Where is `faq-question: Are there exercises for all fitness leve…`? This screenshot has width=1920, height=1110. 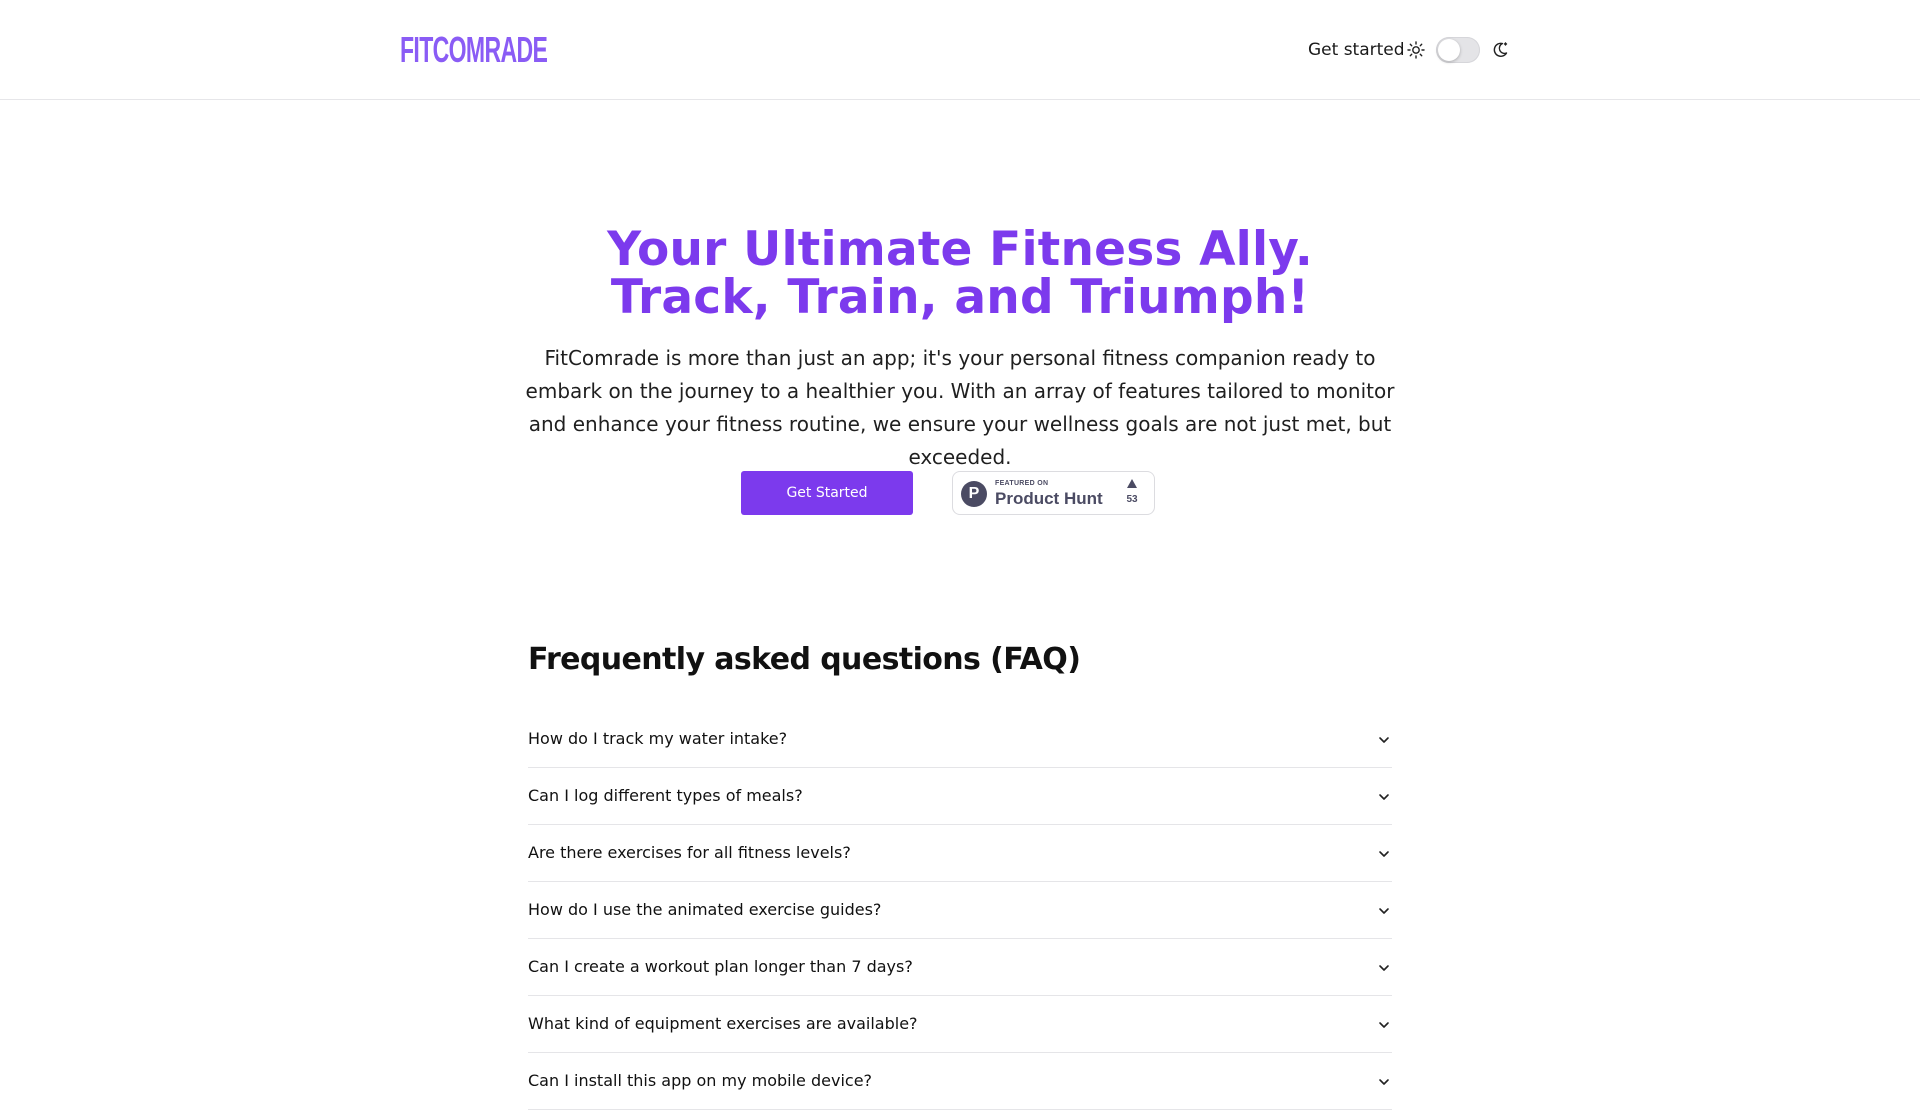 faq-question: Are there exercises for all fitness leve… is located at coordinates (689, 852).